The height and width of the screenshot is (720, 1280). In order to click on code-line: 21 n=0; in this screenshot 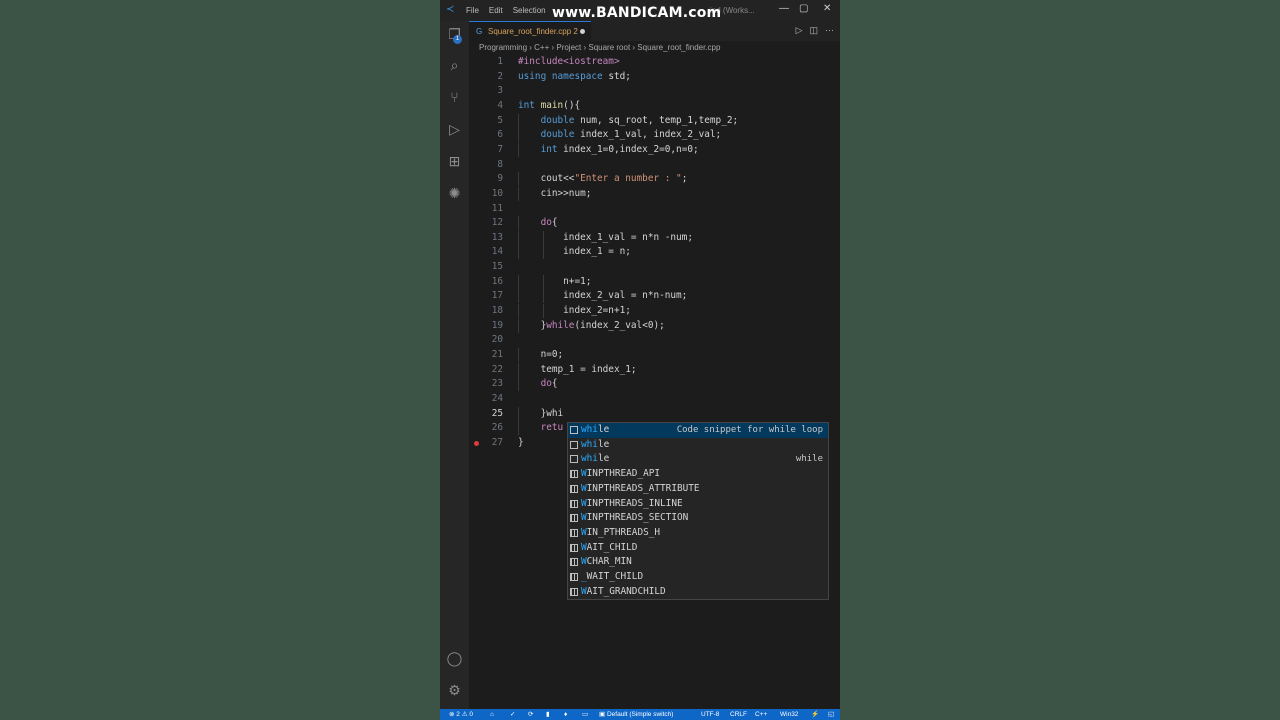, I will do `click(654, 355)`.